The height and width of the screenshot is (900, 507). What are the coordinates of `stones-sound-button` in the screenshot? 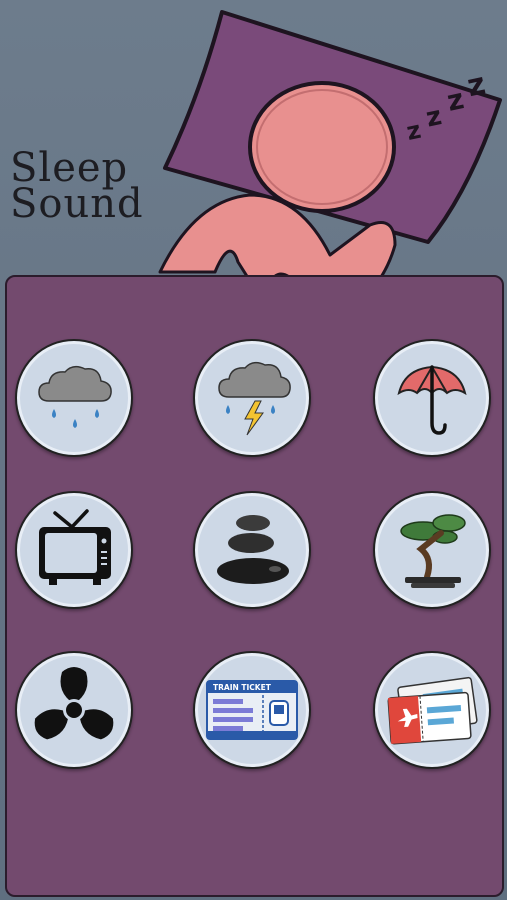 It's located at (252, 550).